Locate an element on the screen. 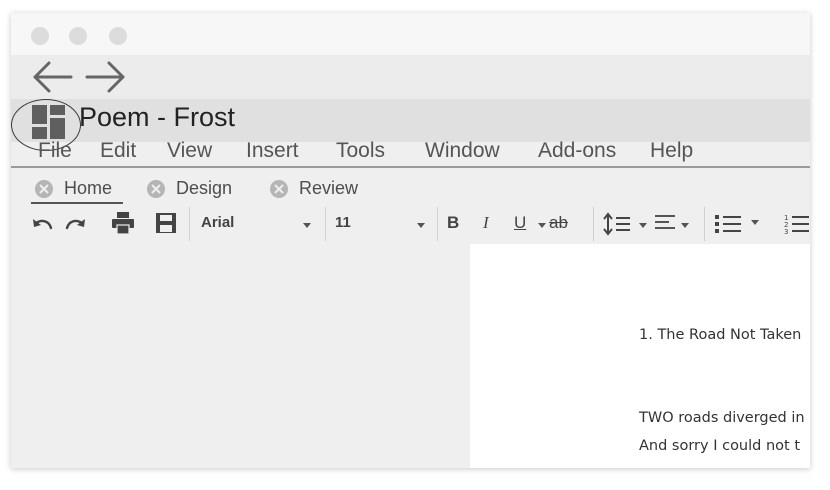 The height and width of the screenshot is (490, 830). menu-file: File is located at coordinates (55, 151).